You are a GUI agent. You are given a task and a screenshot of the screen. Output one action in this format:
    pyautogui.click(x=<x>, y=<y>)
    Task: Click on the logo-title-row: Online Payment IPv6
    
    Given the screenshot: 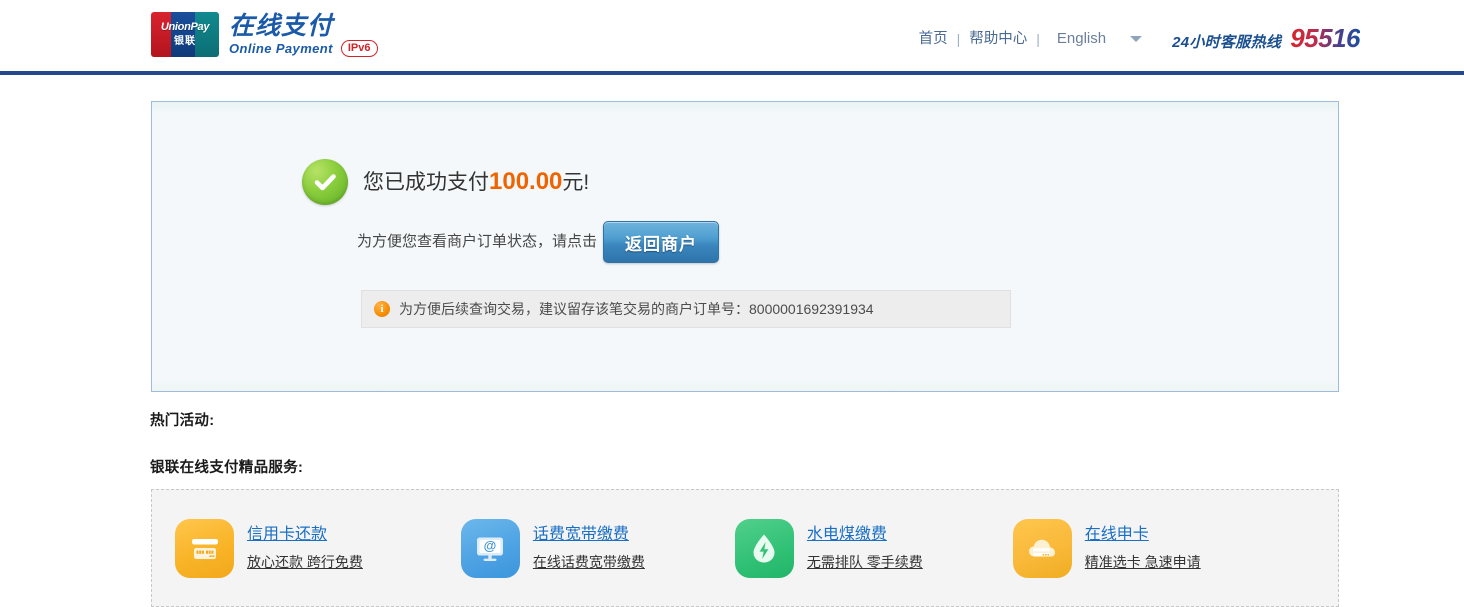 What is the action you would take?
    pyautogui.click(x=303, y=48)
    